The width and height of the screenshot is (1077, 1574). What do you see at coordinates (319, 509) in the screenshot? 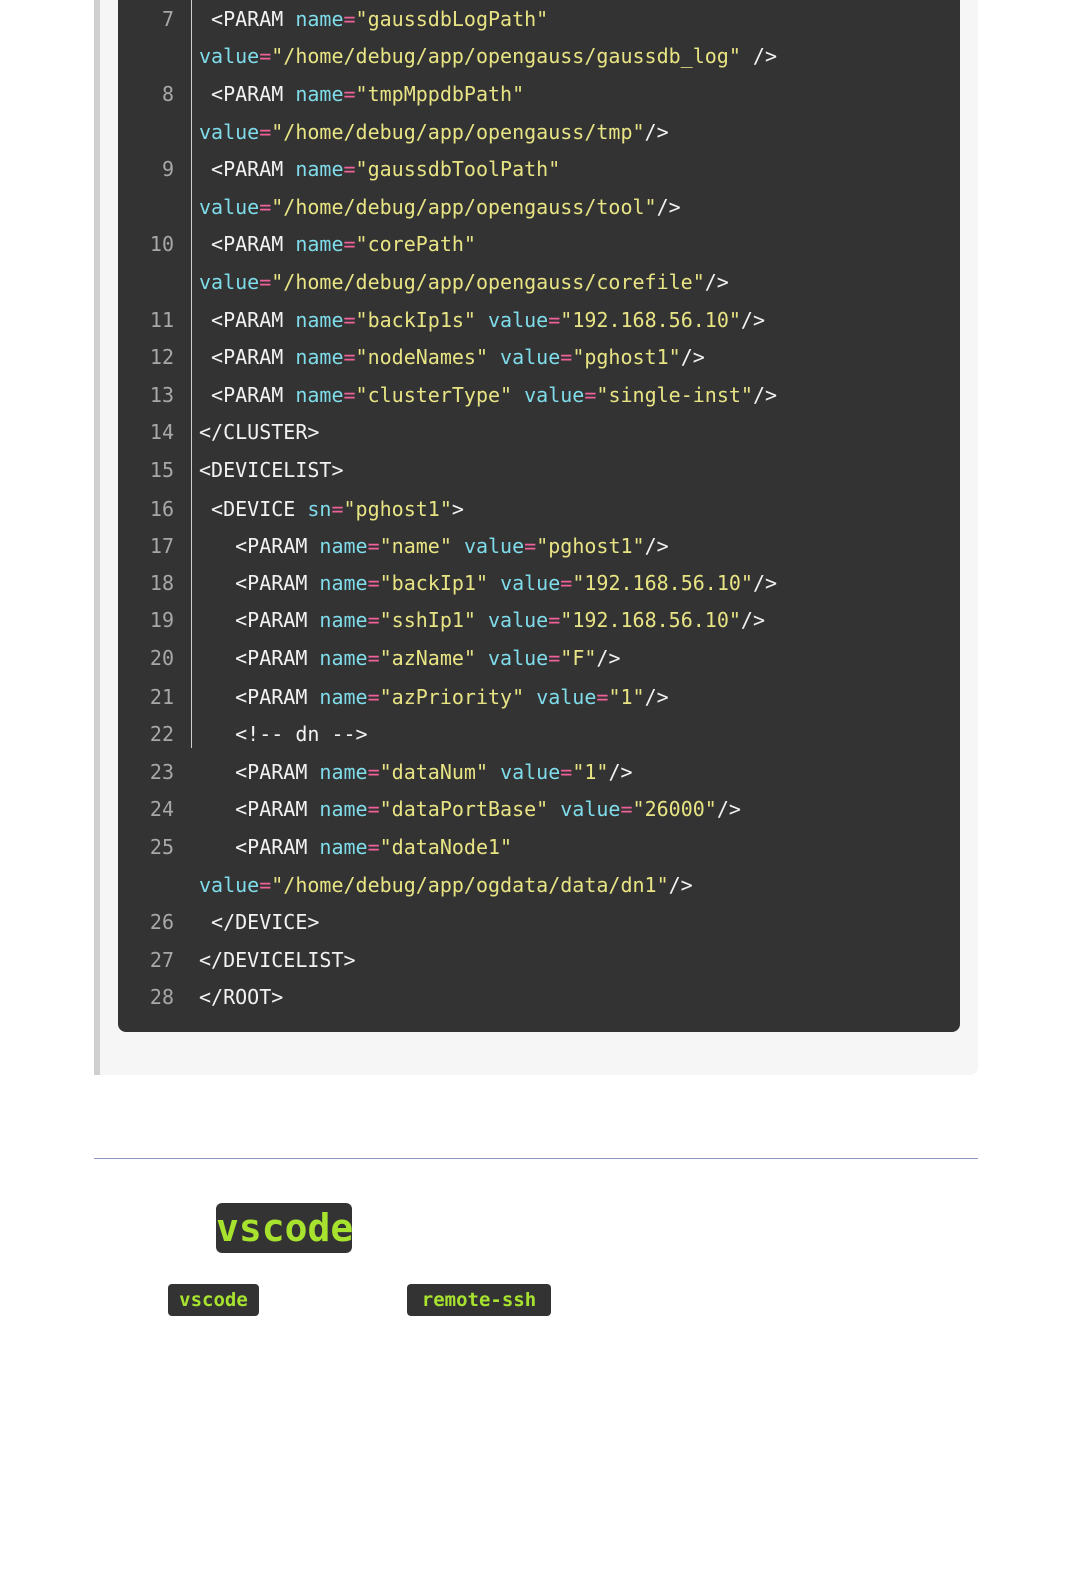
I see `code-token: sn` at bounding box center [319, 509].